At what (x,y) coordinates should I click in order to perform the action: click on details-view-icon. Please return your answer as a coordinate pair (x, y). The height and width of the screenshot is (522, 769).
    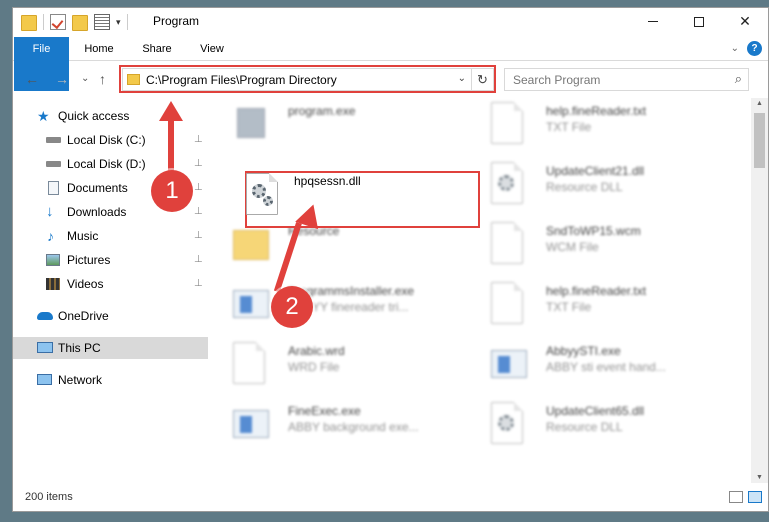
    Looking at the image, I should click on (736, 497).